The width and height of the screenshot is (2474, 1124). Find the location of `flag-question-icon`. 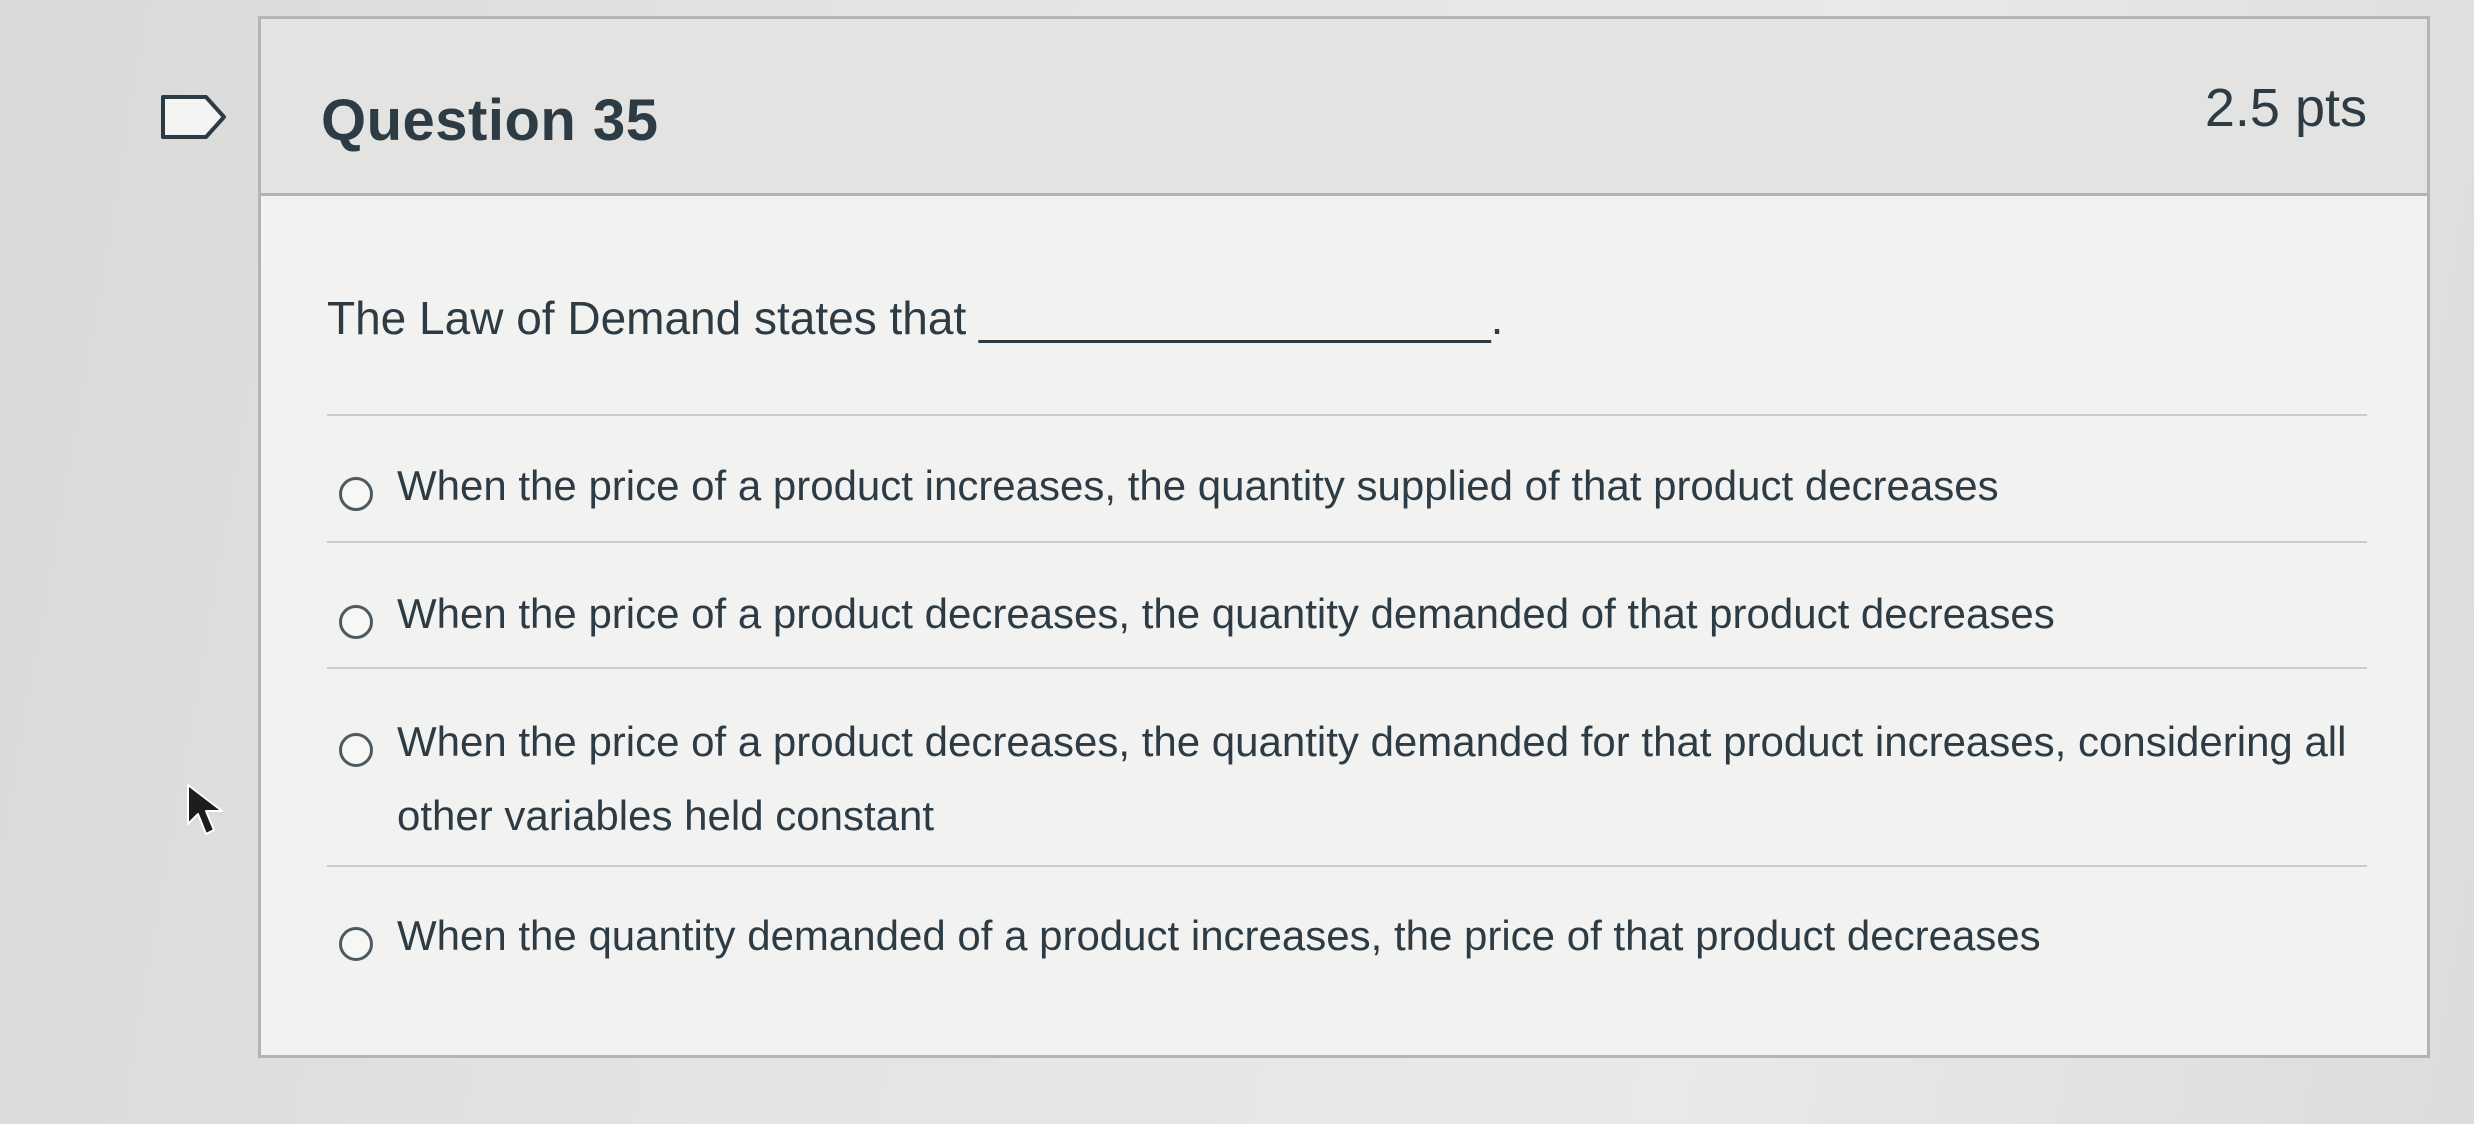

flag-question-icon is located at coordinates (194, 117).